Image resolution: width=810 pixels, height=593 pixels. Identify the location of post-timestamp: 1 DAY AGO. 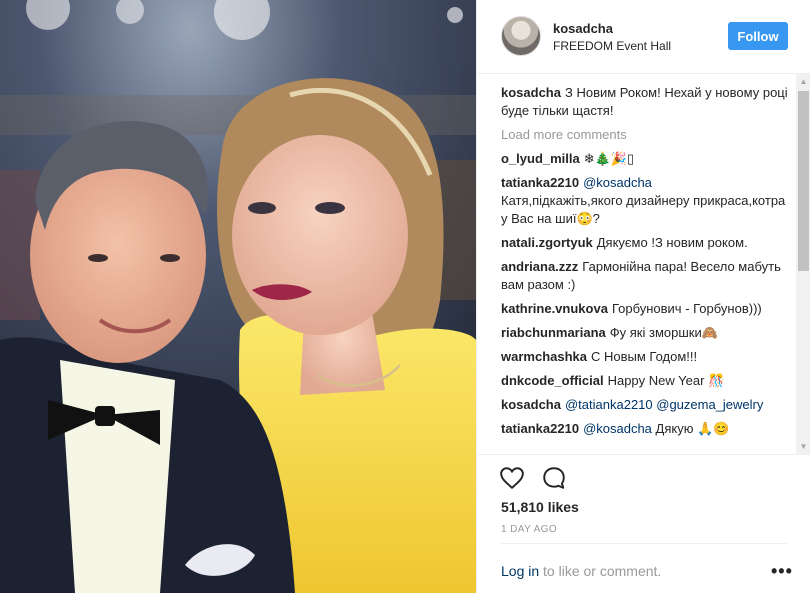
(529, 529).